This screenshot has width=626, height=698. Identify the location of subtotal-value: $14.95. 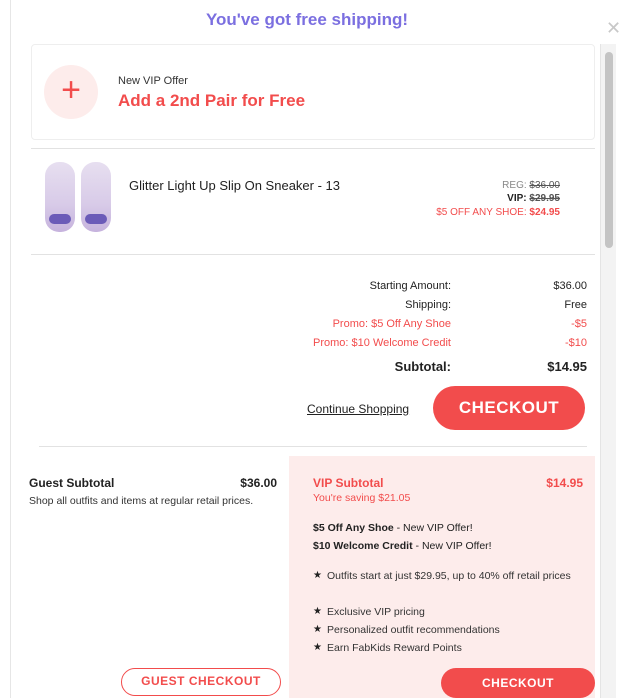
(567, 366).